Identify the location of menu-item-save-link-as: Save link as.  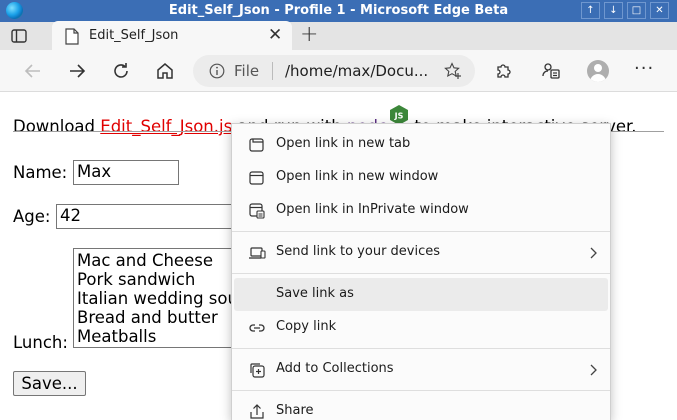
(421, 294).